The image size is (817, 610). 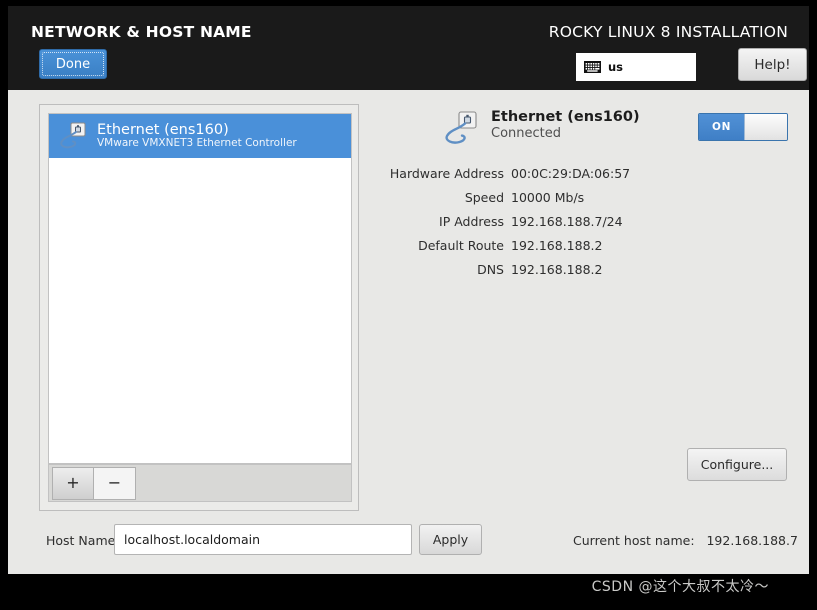 I want to click on keyboard-layout-label: us, so click(x=616, y=67).